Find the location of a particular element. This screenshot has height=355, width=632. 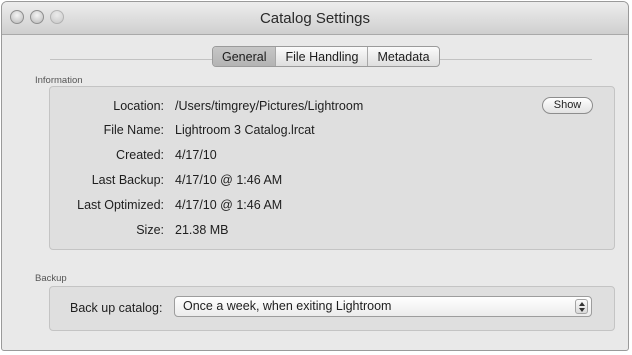

location-label: Location: is located at coordinates (138, 106).